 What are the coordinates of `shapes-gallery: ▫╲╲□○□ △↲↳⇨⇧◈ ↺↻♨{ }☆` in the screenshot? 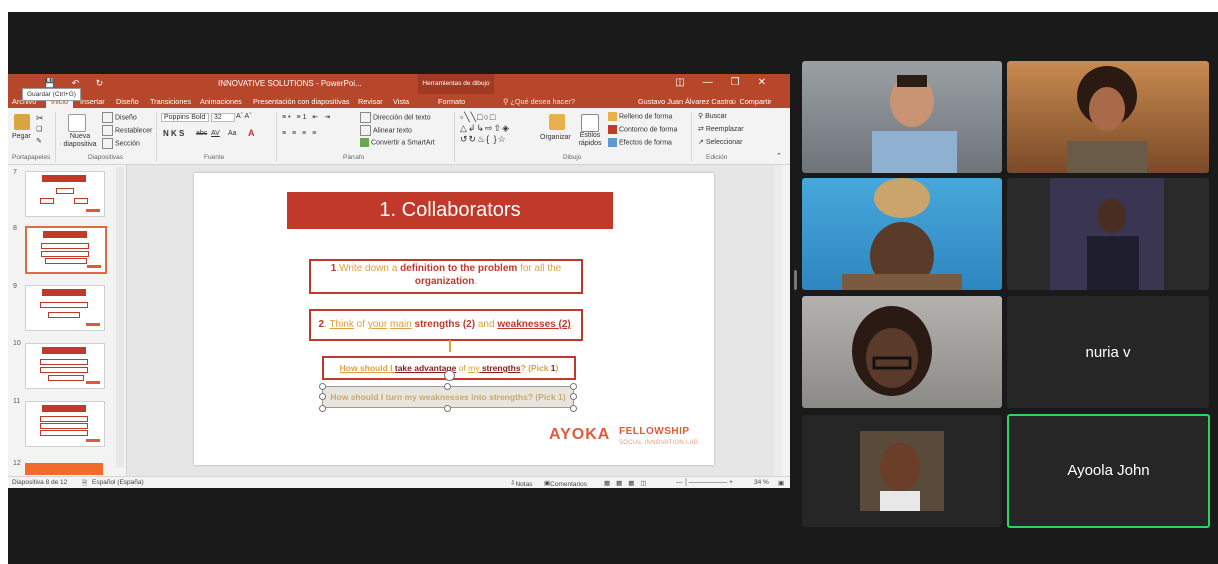 It's located at (499, 129).